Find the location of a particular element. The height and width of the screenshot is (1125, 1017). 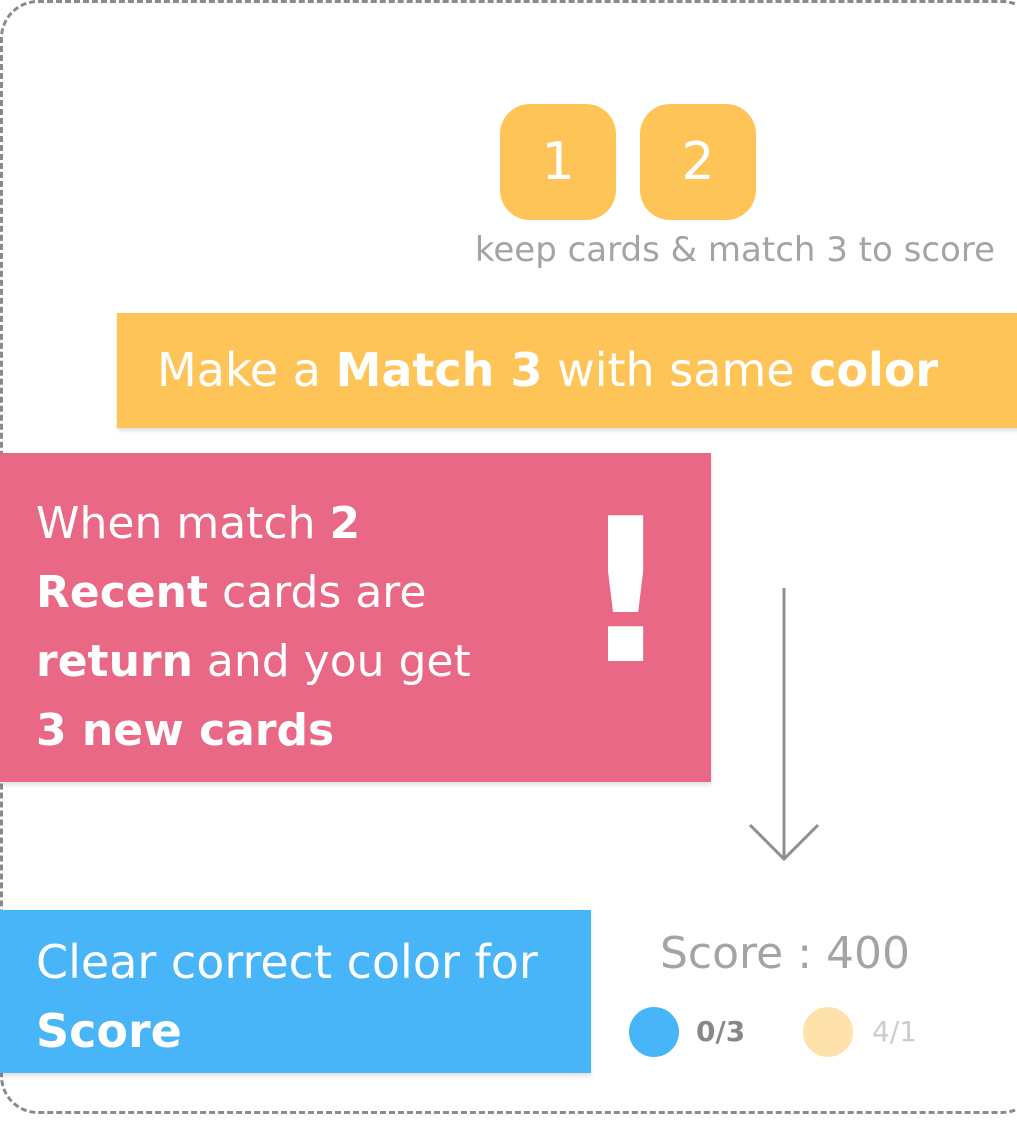

match3-bold-1: Match 3 is located at coordinates (439, 370).